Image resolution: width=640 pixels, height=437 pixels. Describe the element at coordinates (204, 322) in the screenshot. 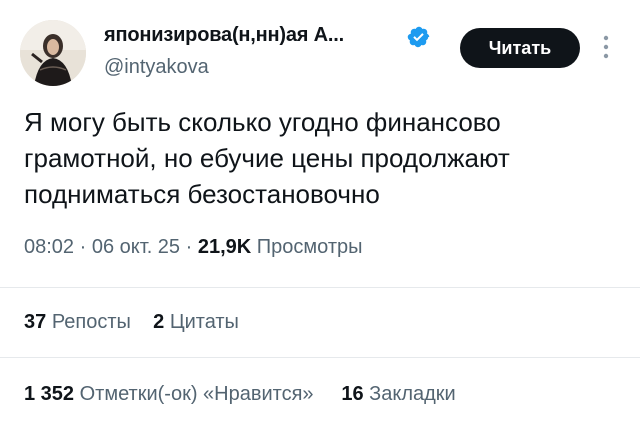

I see `quotes-label: Цитаты` at that location.